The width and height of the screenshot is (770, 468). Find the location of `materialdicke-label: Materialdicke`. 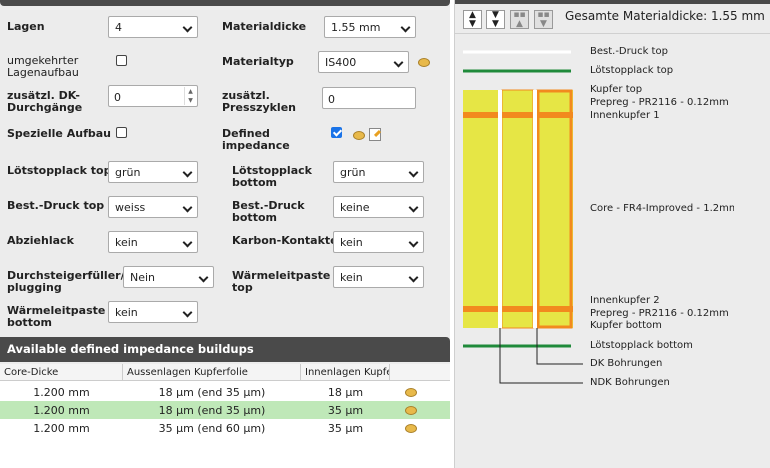

materialdicke-label: Materialdicke is located at coordinates (264, 26).